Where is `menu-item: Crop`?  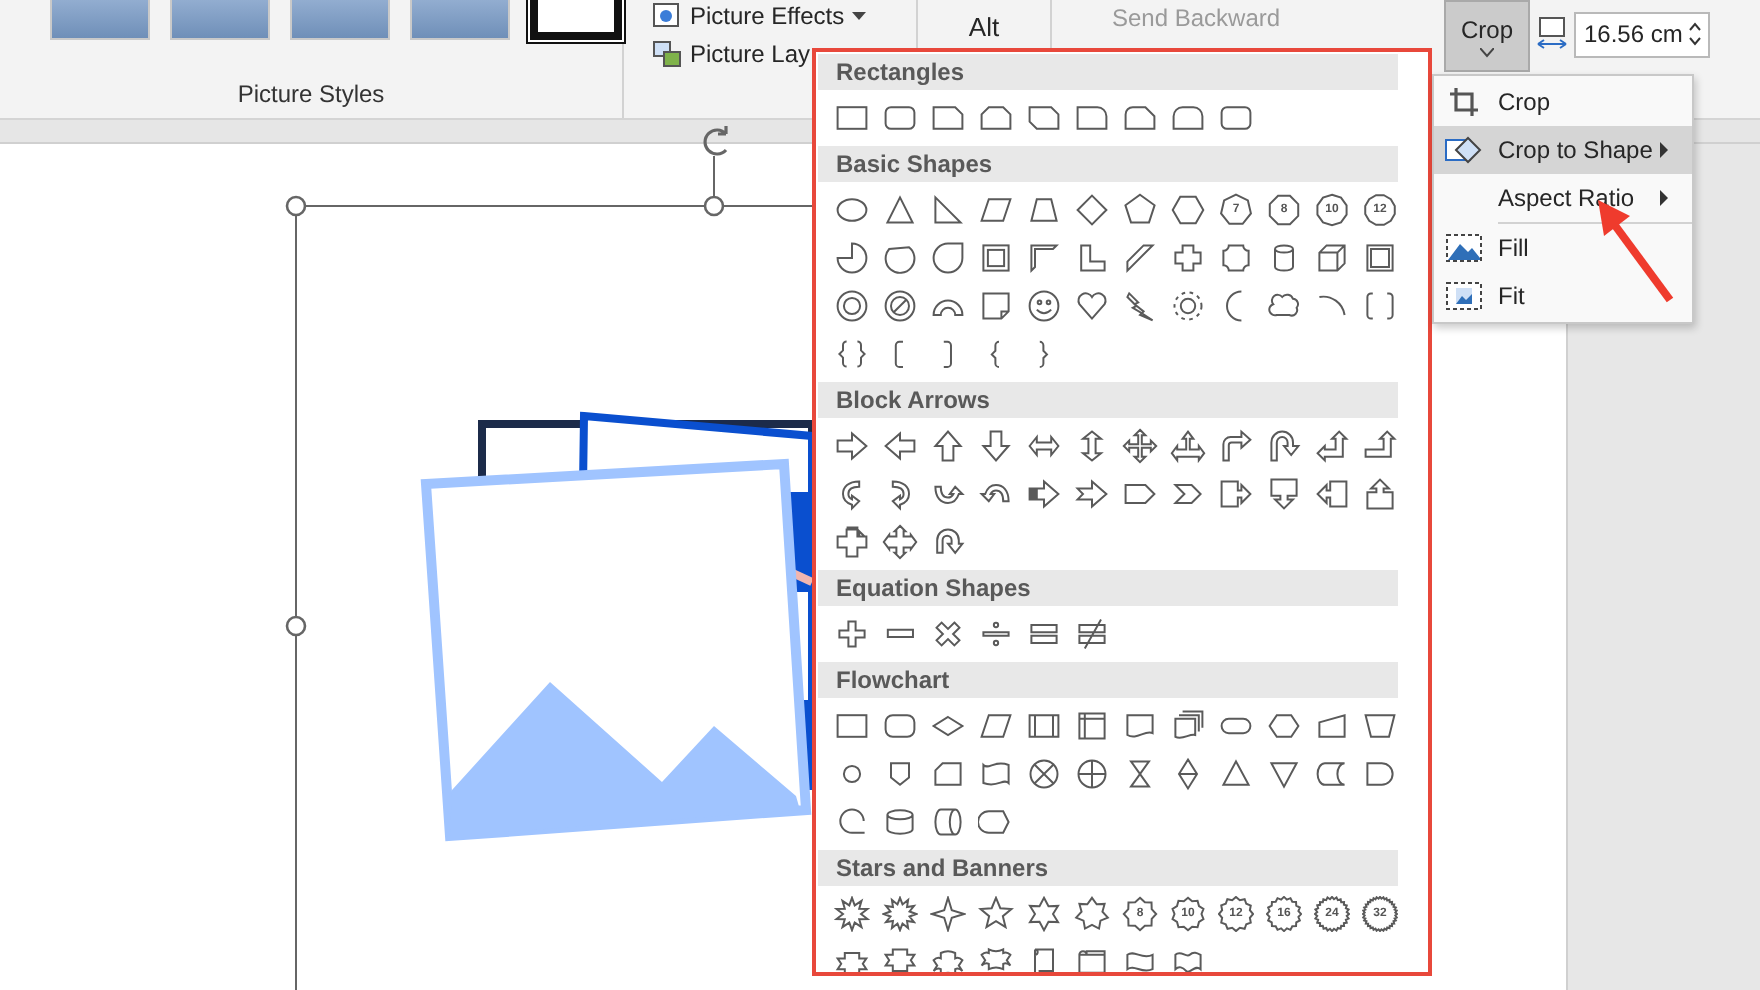
menu-item: Crop is located at coordinates (1563, 102).